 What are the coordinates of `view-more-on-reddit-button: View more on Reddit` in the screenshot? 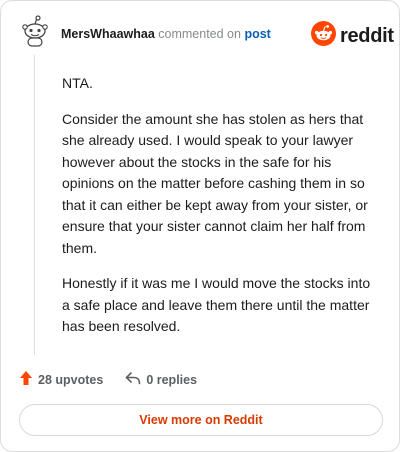 It's located at (201, 420).